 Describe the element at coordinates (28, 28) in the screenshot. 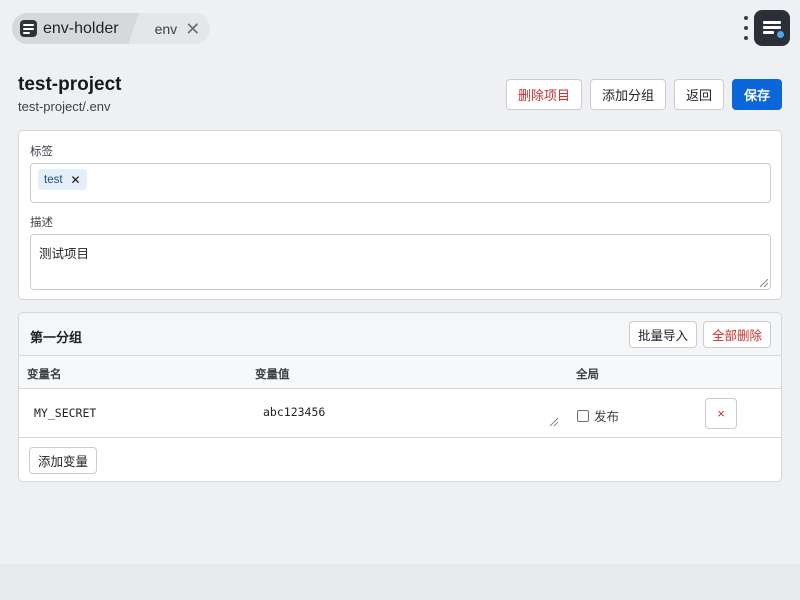

I see `app-logo-icon` at that location.